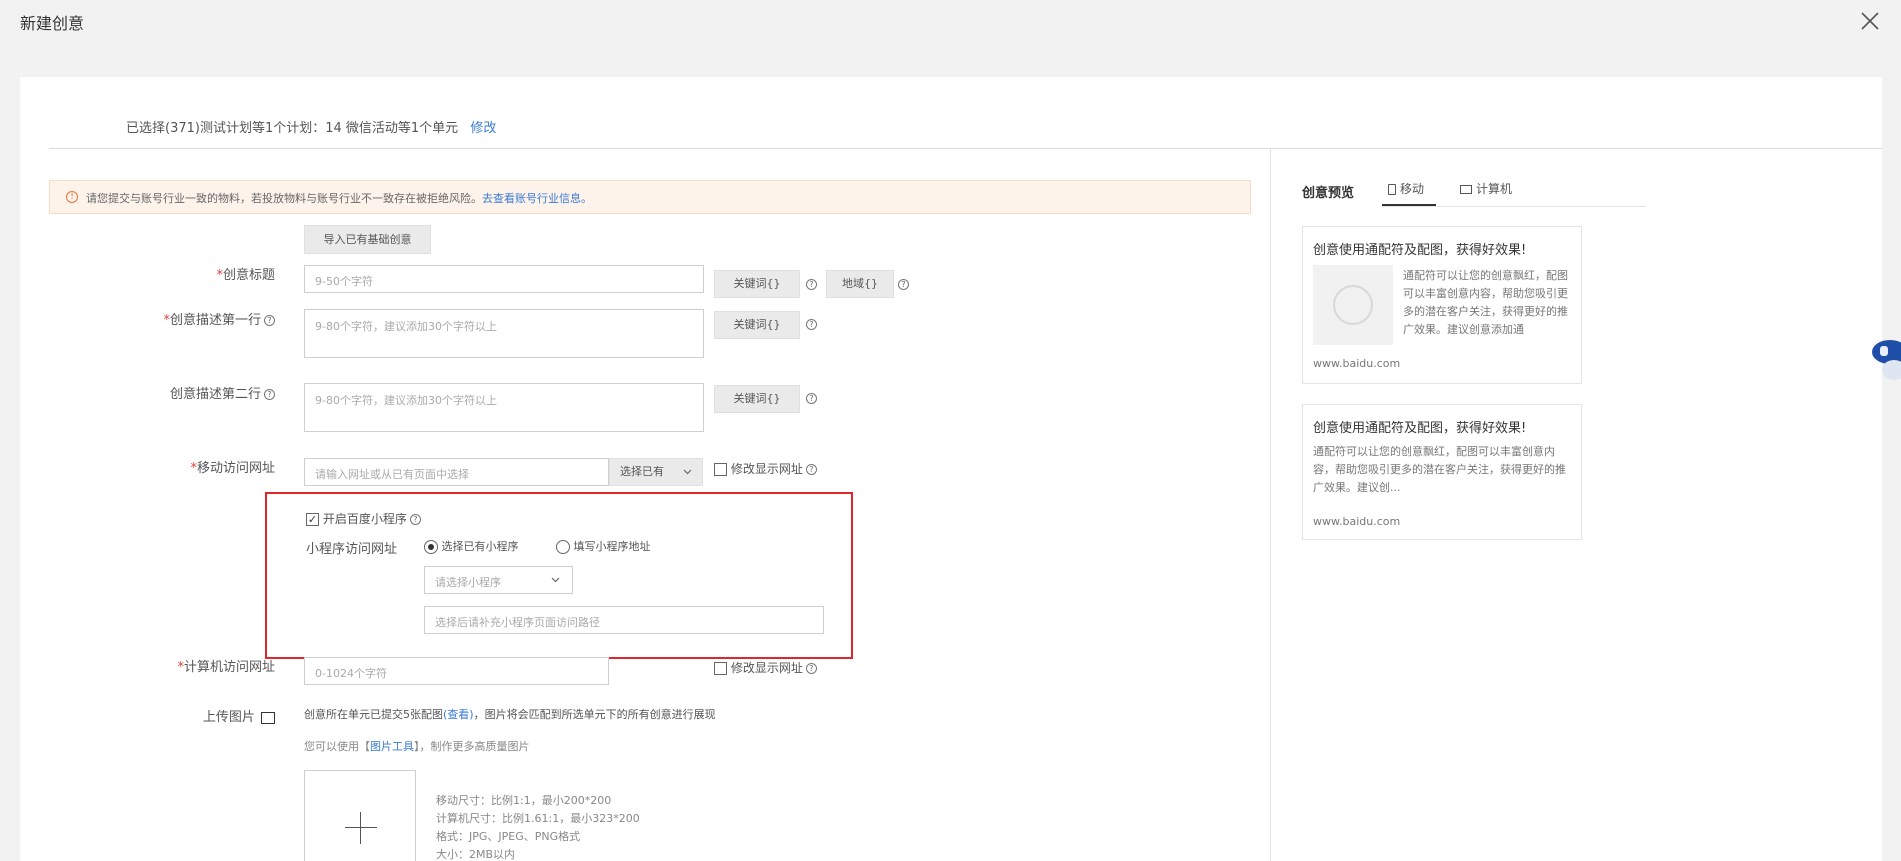 The width and height of the screenshot is (1901, 861). Describe the element at coordinates (268, 717) in the screenshot. I see `image-help-icon` at that location.